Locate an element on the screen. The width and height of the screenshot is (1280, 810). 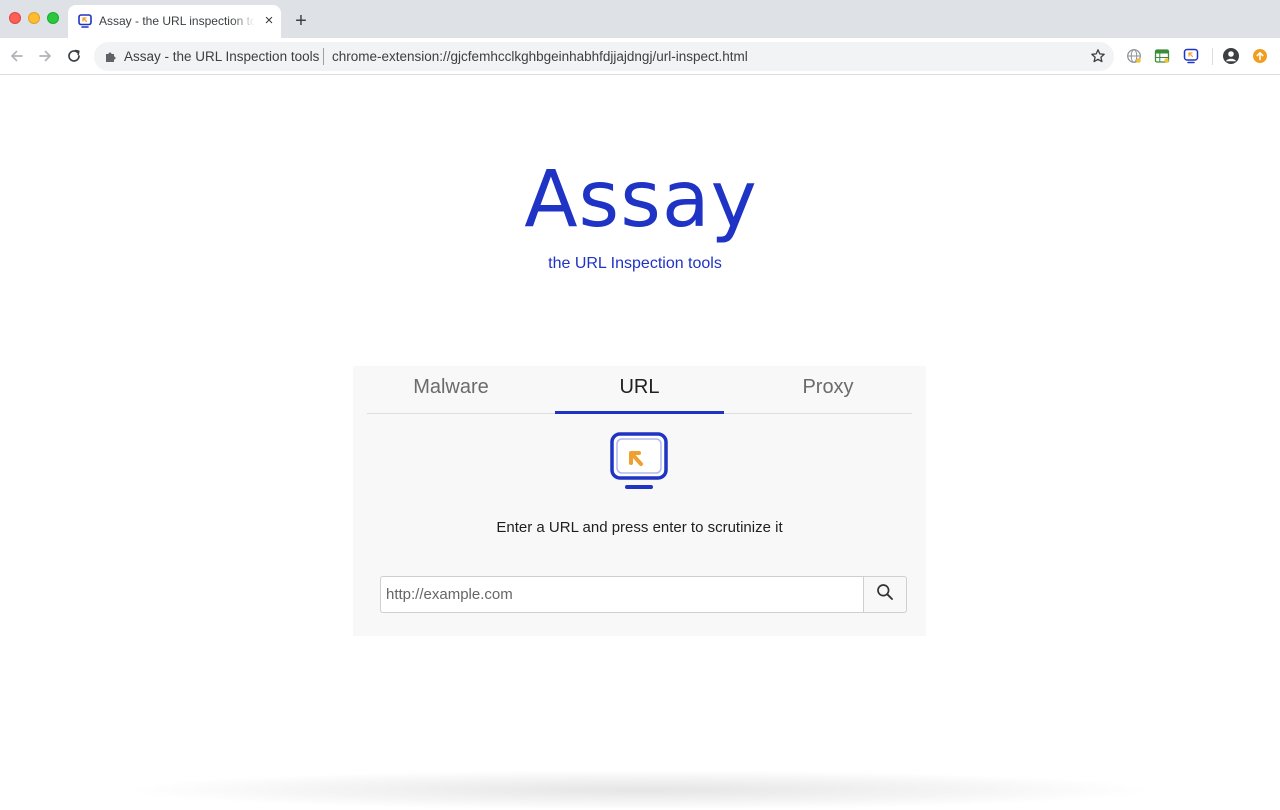
update-badge-icon is located at coordinates (1260, 56).